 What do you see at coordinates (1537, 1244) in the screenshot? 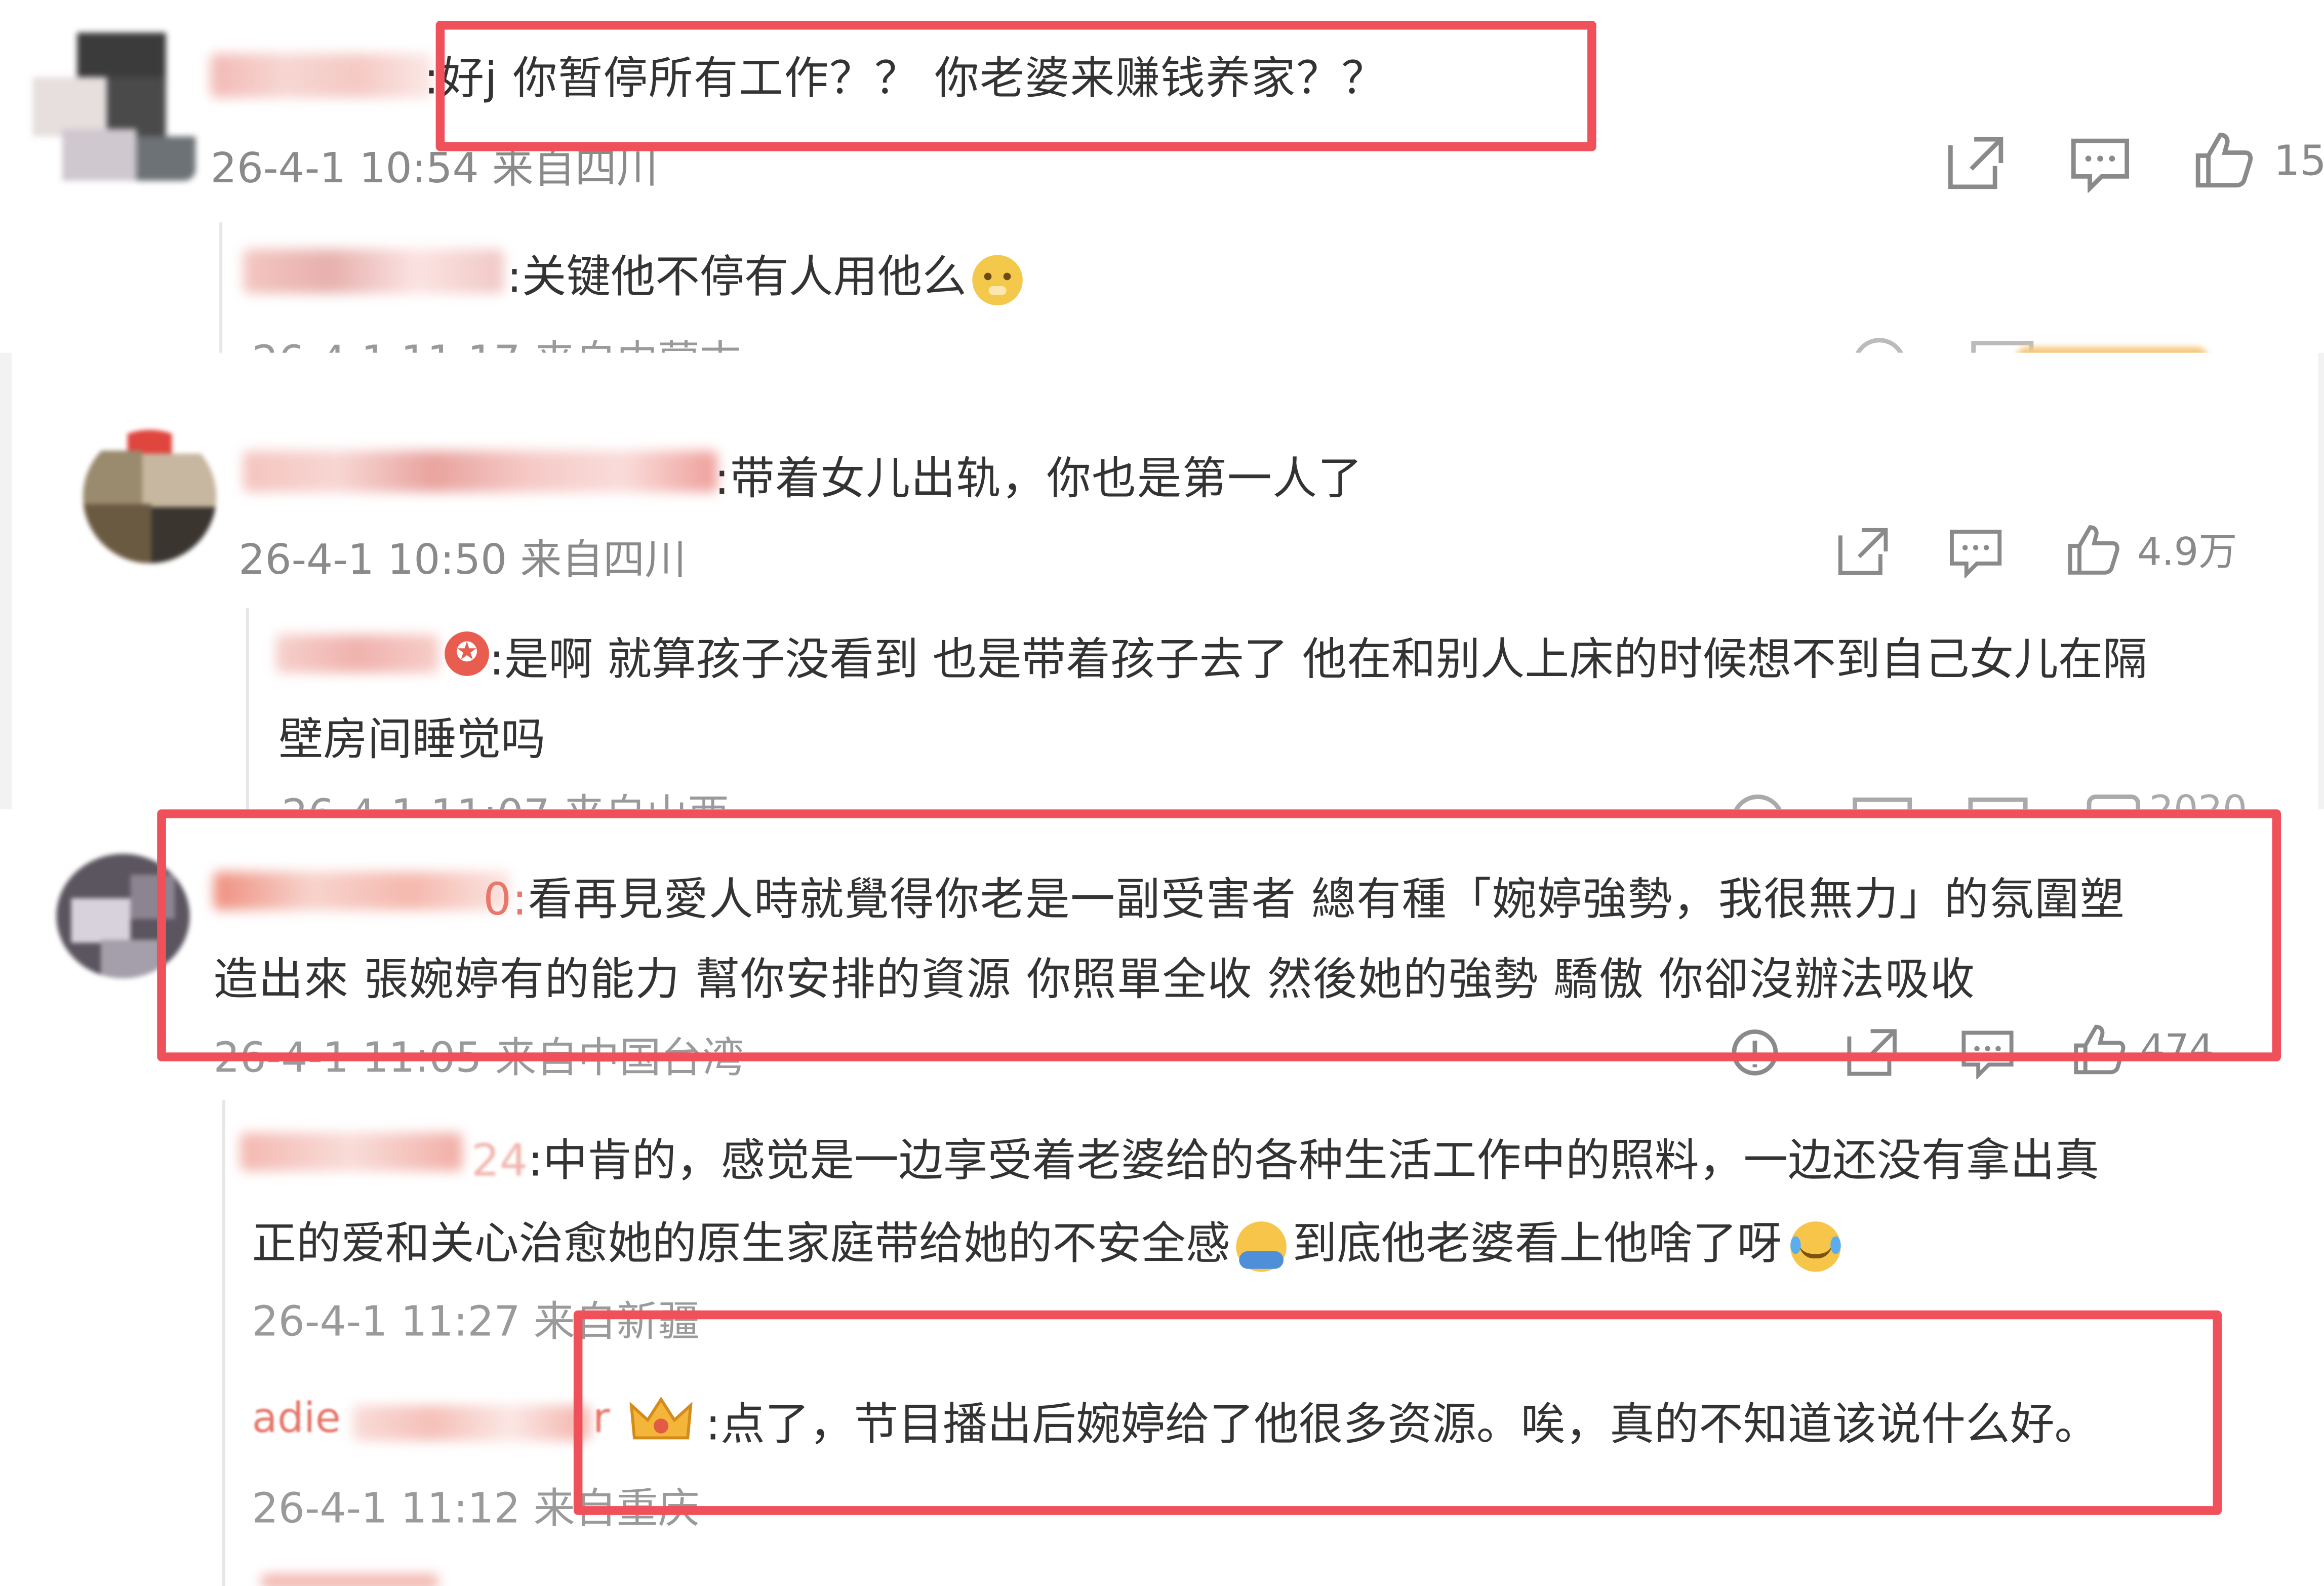
I see `reply-text-part: 到底他老婆看上他啥了呀` at bounding box center [1537, 1244].